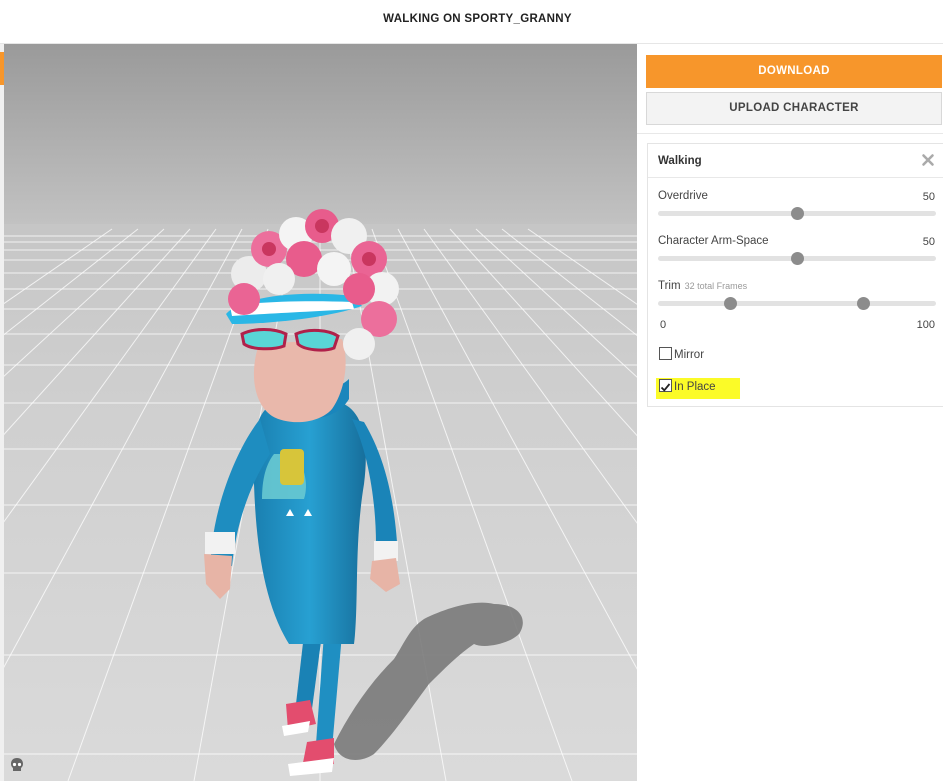 The height and width of the screenshot is (781, 943). Describe the element at coordinates (795, 161) in the screenshot. I see `panel-header: Walking` at that location.